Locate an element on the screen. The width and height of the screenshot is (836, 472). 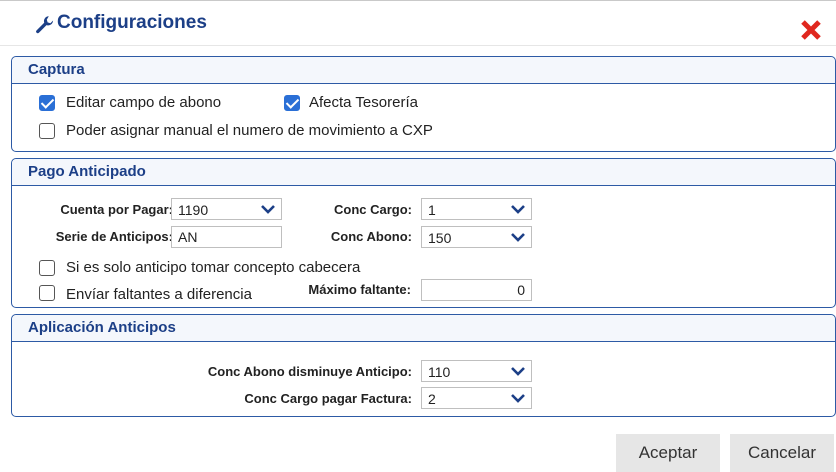
maximo-faltante-input is located at coordinates (476, 290).